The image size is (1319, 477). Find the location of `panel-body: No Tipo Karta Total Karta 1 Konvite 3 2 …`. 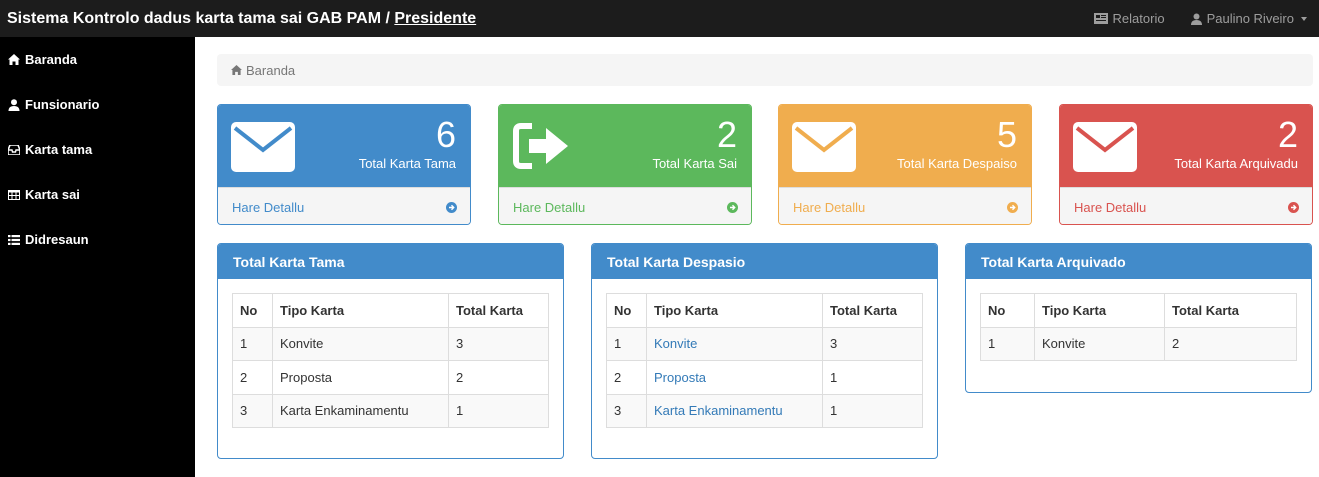

panel-body: No Tipo Karta Total Karta 1 Konvite 3 2 … is located at coordinates (764, 353).